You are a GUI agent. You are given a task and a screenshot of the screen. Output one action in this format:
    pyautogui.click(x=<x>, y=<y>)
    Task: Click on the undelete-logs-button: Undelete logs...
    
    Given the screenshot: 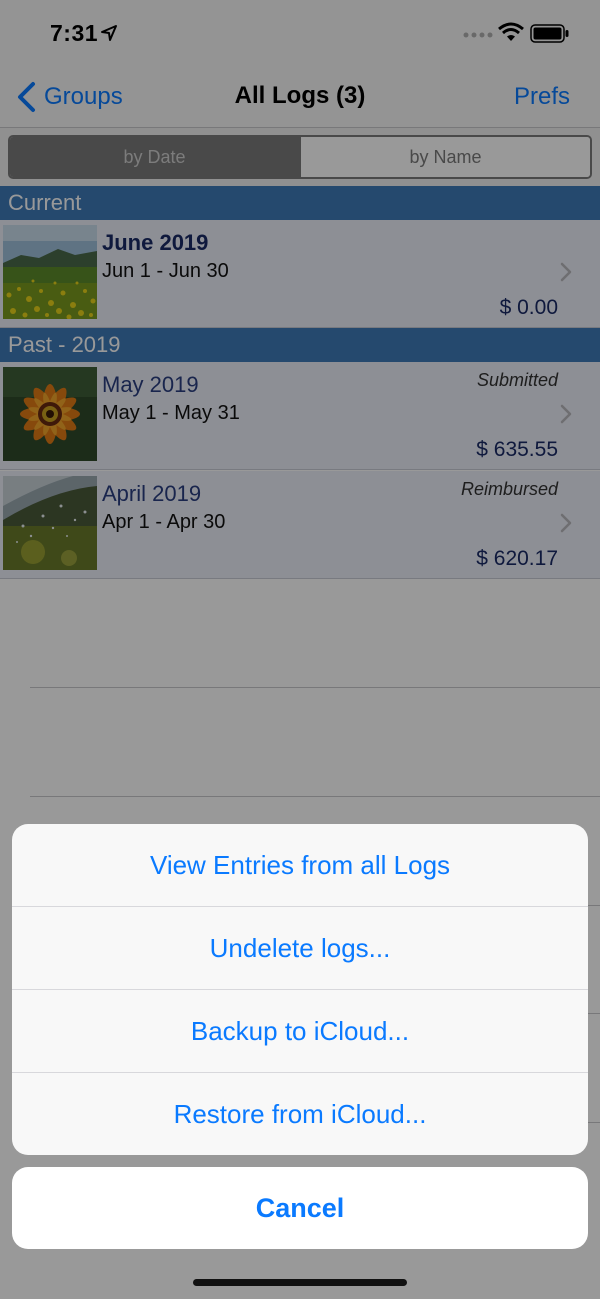 What is the action you would take?
    pyautogui.click(x=300, y=948)
    